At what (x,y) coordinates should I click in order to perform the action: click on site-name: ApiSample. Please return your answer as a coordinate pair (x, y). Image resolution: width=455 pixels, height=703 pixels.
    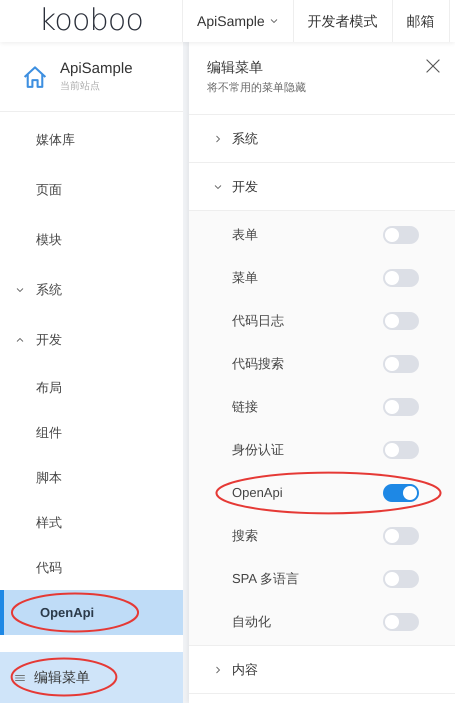
    Looking at the image, I should click on (96, 68).